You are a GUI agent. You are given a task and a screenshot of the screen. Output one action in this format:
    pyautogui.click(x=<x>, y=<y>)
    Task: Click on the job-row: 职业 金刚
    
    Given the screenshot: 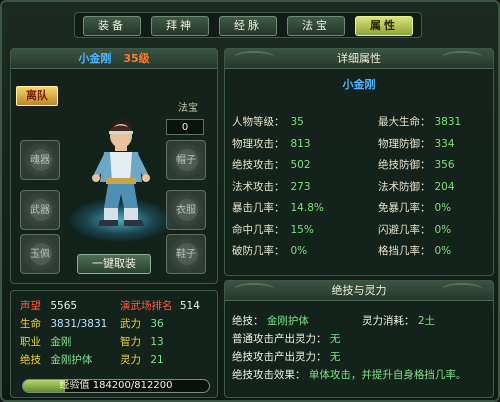 What is the action you would take?
    pyautogui.click(x=45, y=341)
    